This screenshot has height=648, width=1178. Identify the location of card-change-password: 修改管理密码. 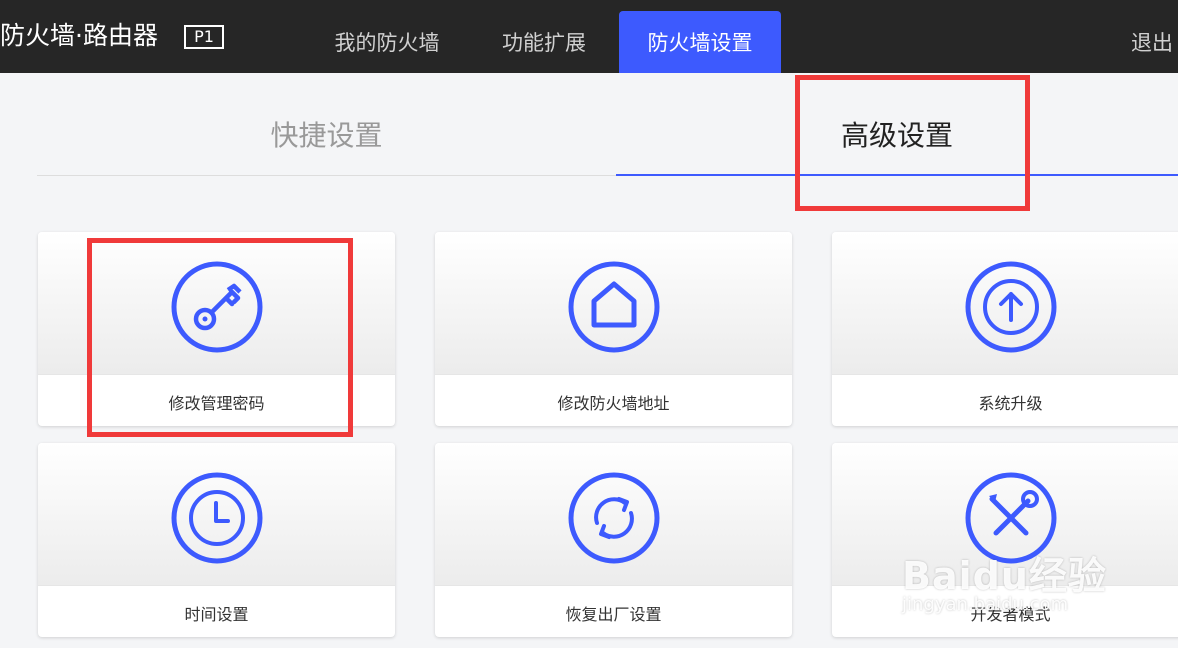
(216, 329).